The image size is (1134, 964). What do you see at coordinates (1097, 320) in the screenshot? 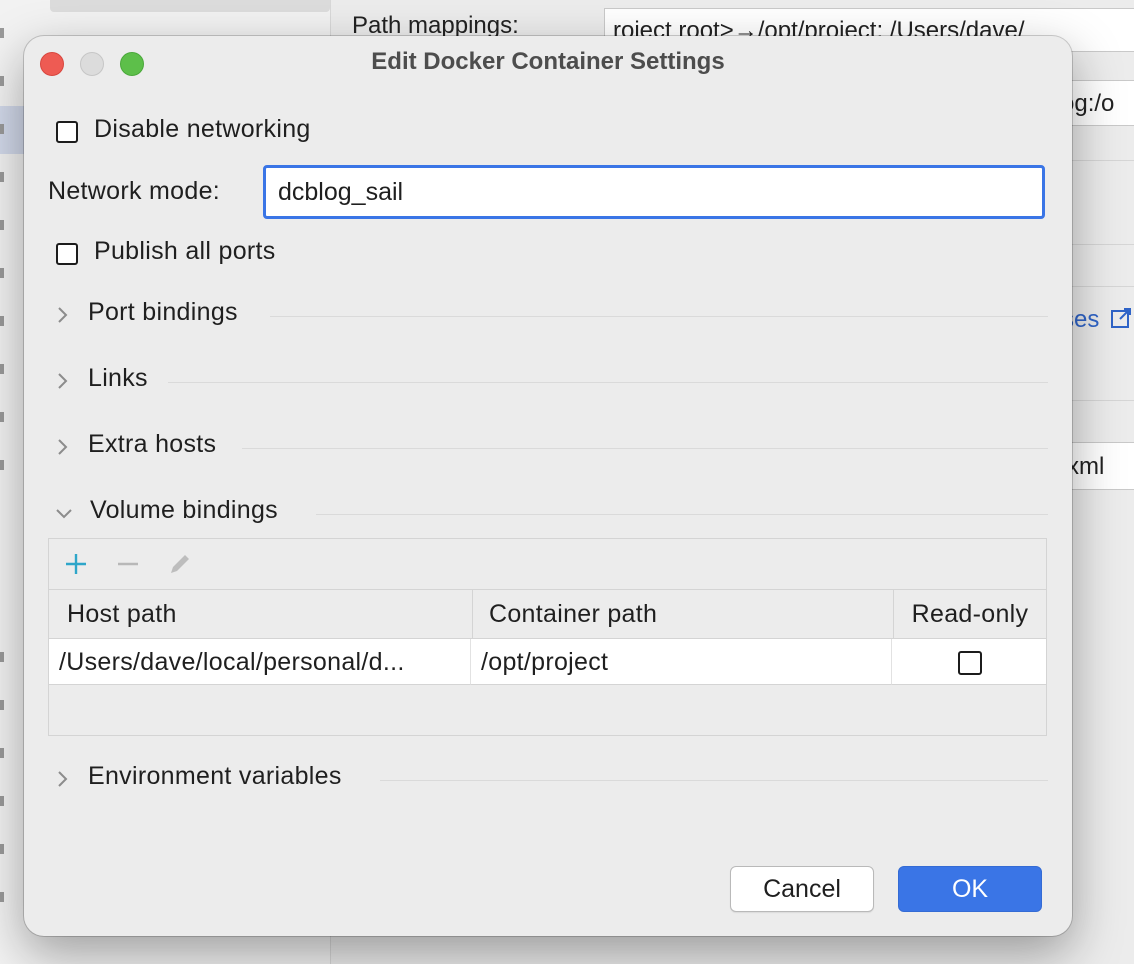
I see `background-link: ses` at bounding box center [1097, 320].